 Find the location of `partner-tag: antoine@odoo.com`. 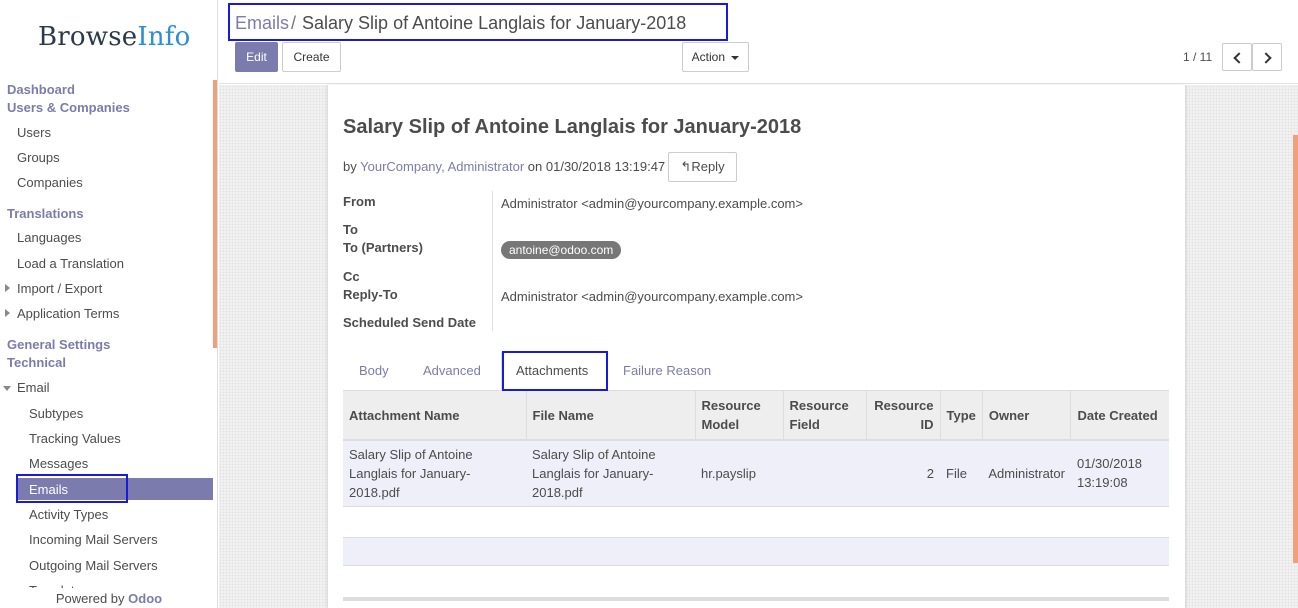

partner-tag: antoine@odoo.com is located at coordinates (561, 250).